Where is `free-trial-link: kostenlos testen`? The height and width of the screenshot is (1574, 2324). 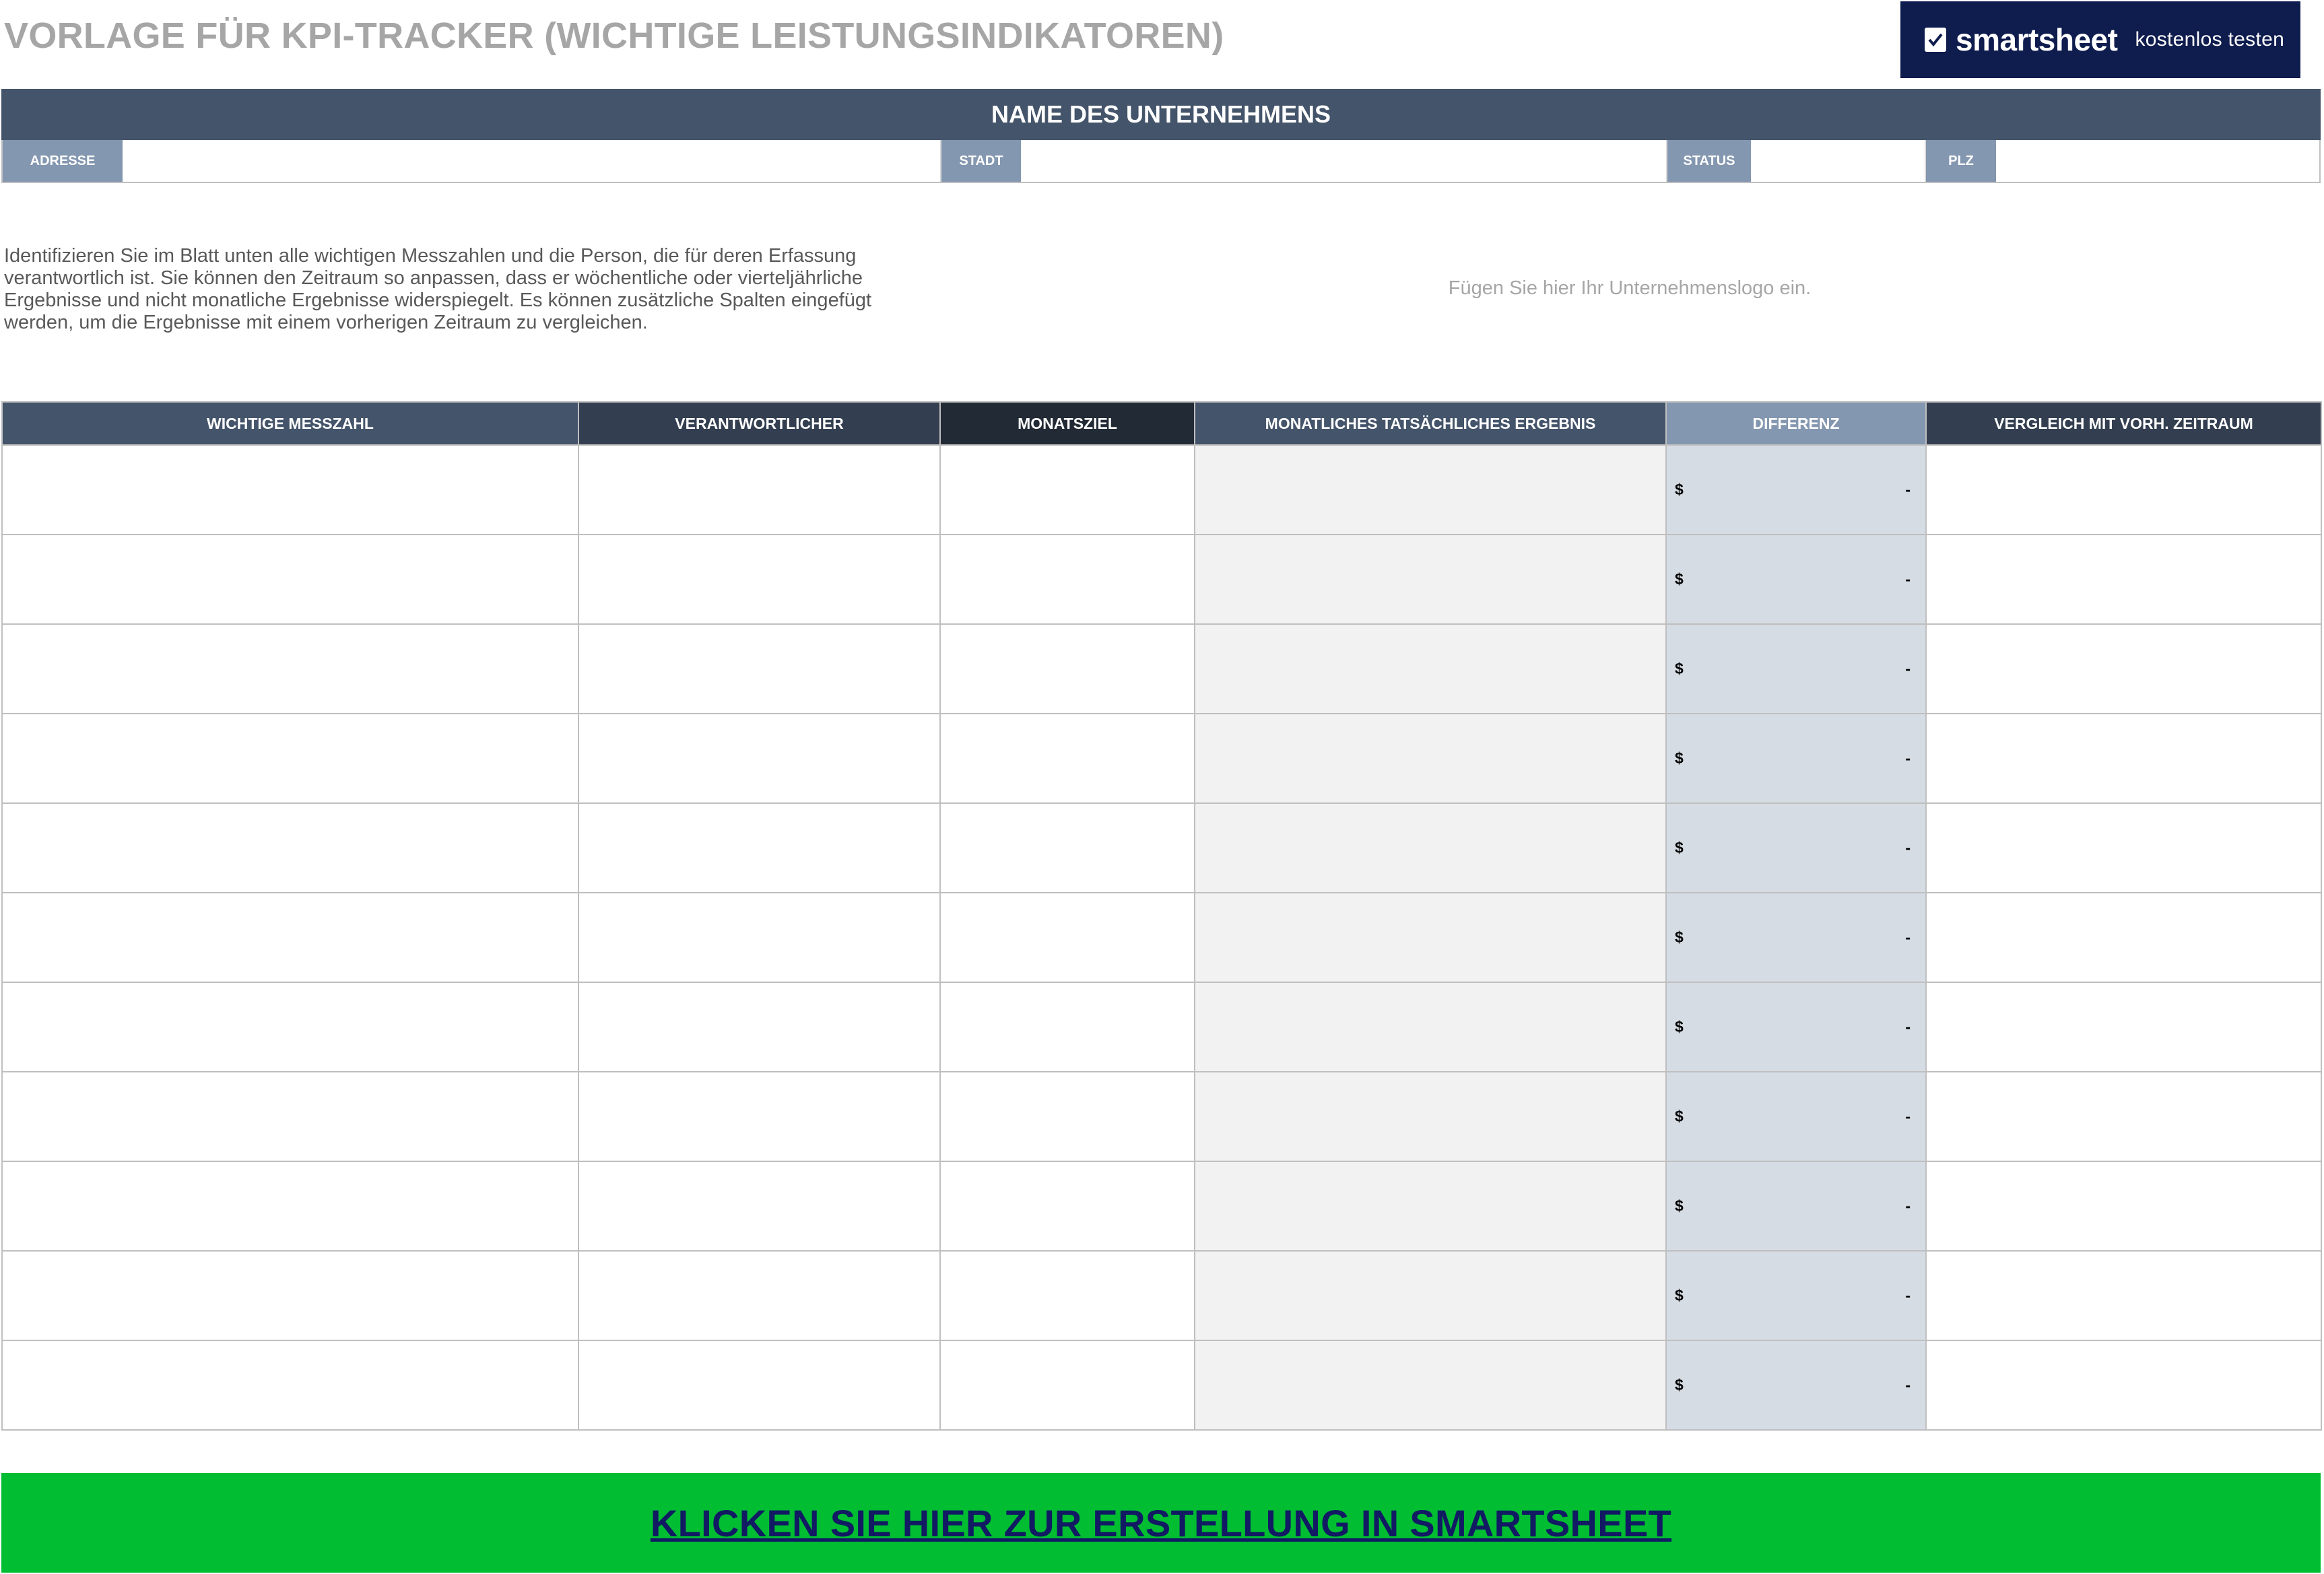 free-trial-link: kostenlos testen is located at coordinates (2210, 40).